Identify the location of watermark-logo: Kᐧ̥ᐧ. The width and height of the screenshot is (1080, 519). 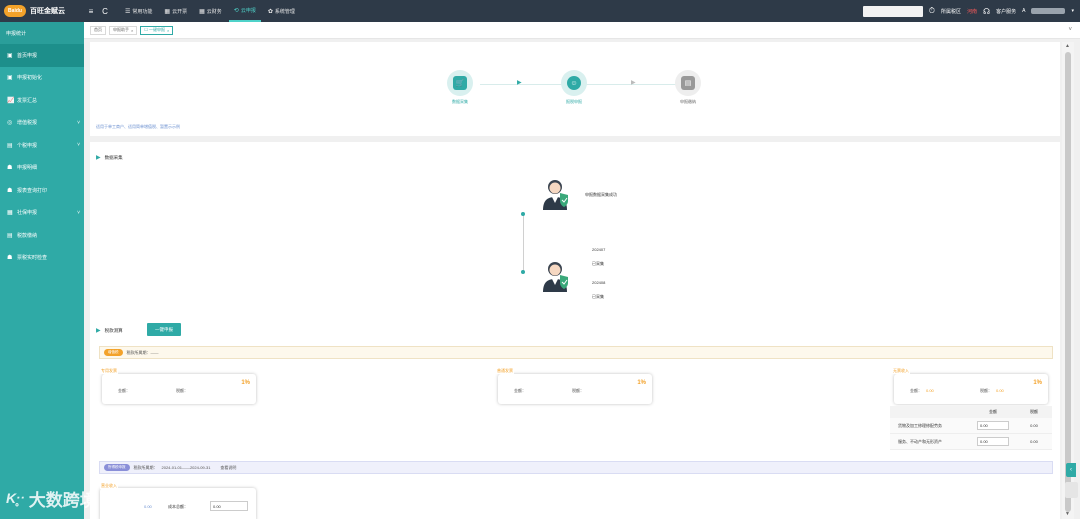
(15, 498).